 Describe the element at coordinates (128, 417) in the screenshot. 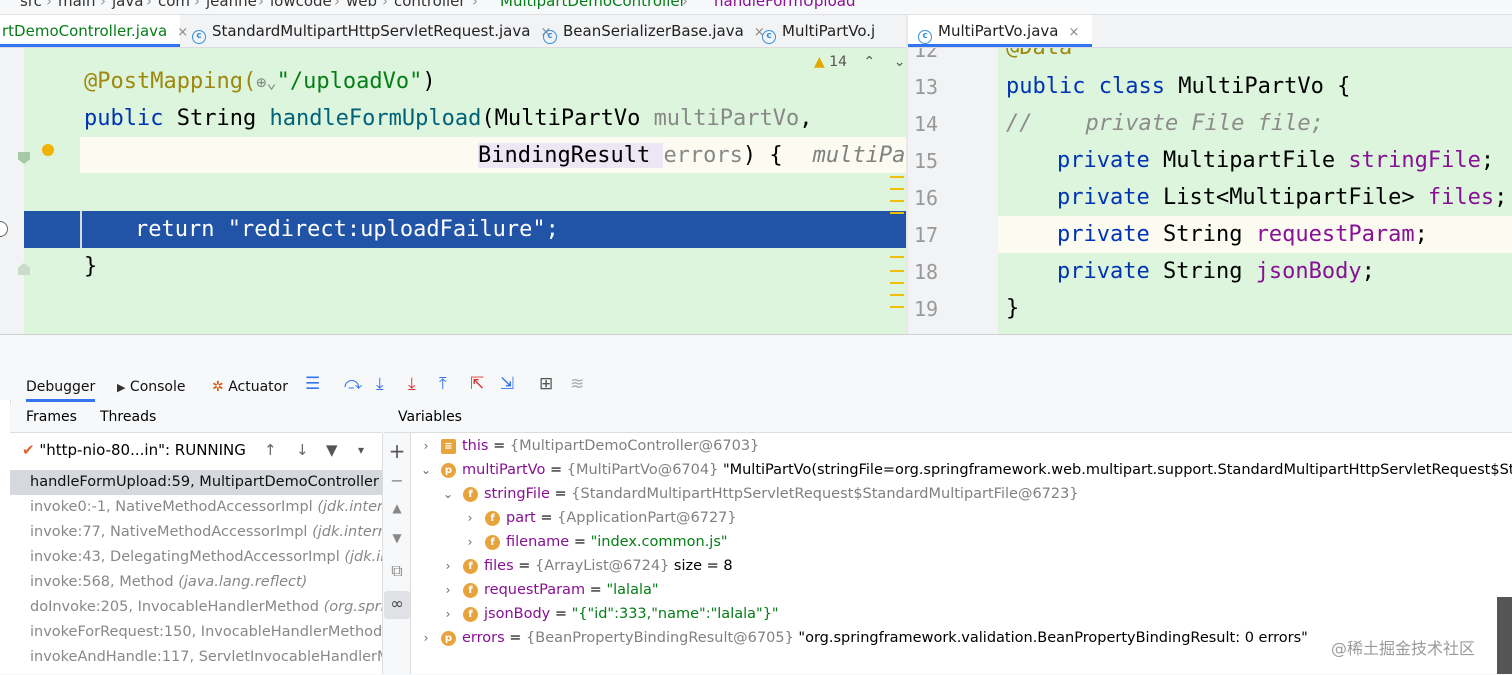

I see `tab-threads: Threads` at that location.